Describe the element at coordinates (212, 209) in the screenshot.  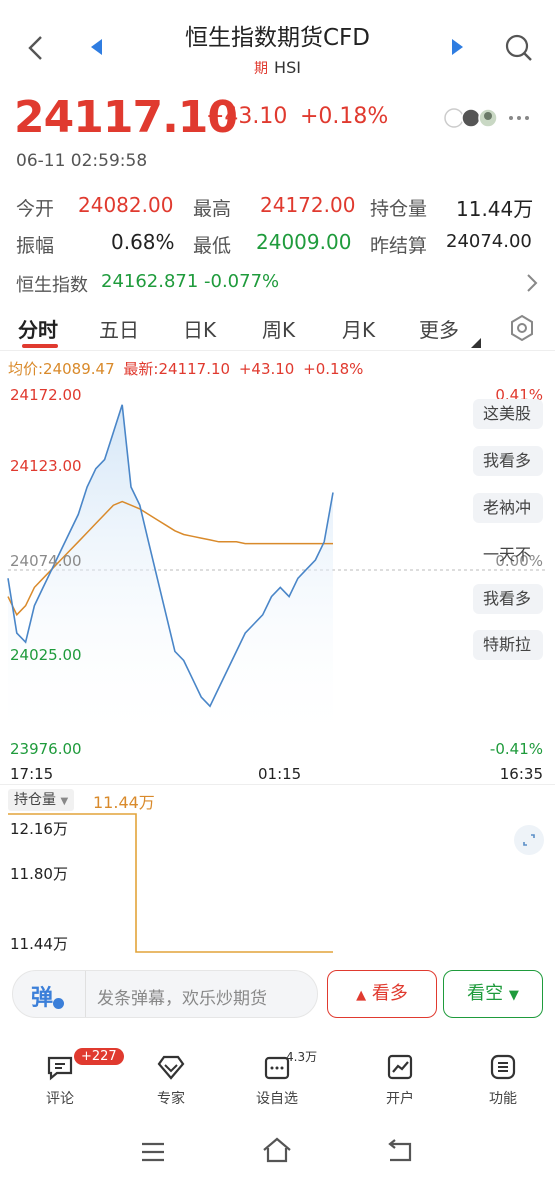
I see `high-label: 最高` at that location.